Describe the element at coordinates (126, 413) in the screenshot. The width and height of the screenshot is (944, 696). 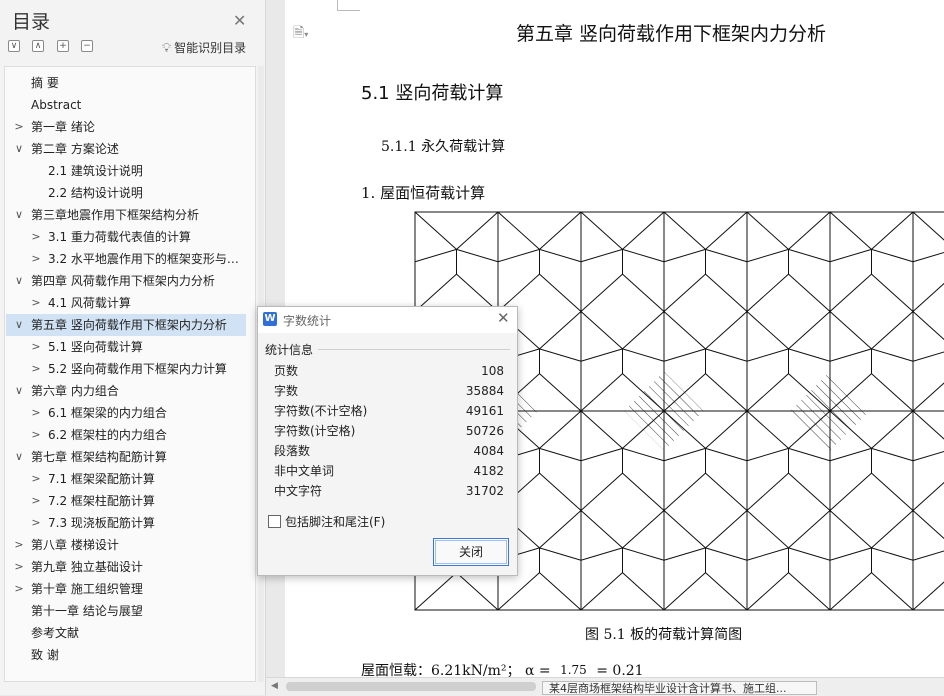
I see `toc-item: >6.1 框架梁的内力组合` at that location.